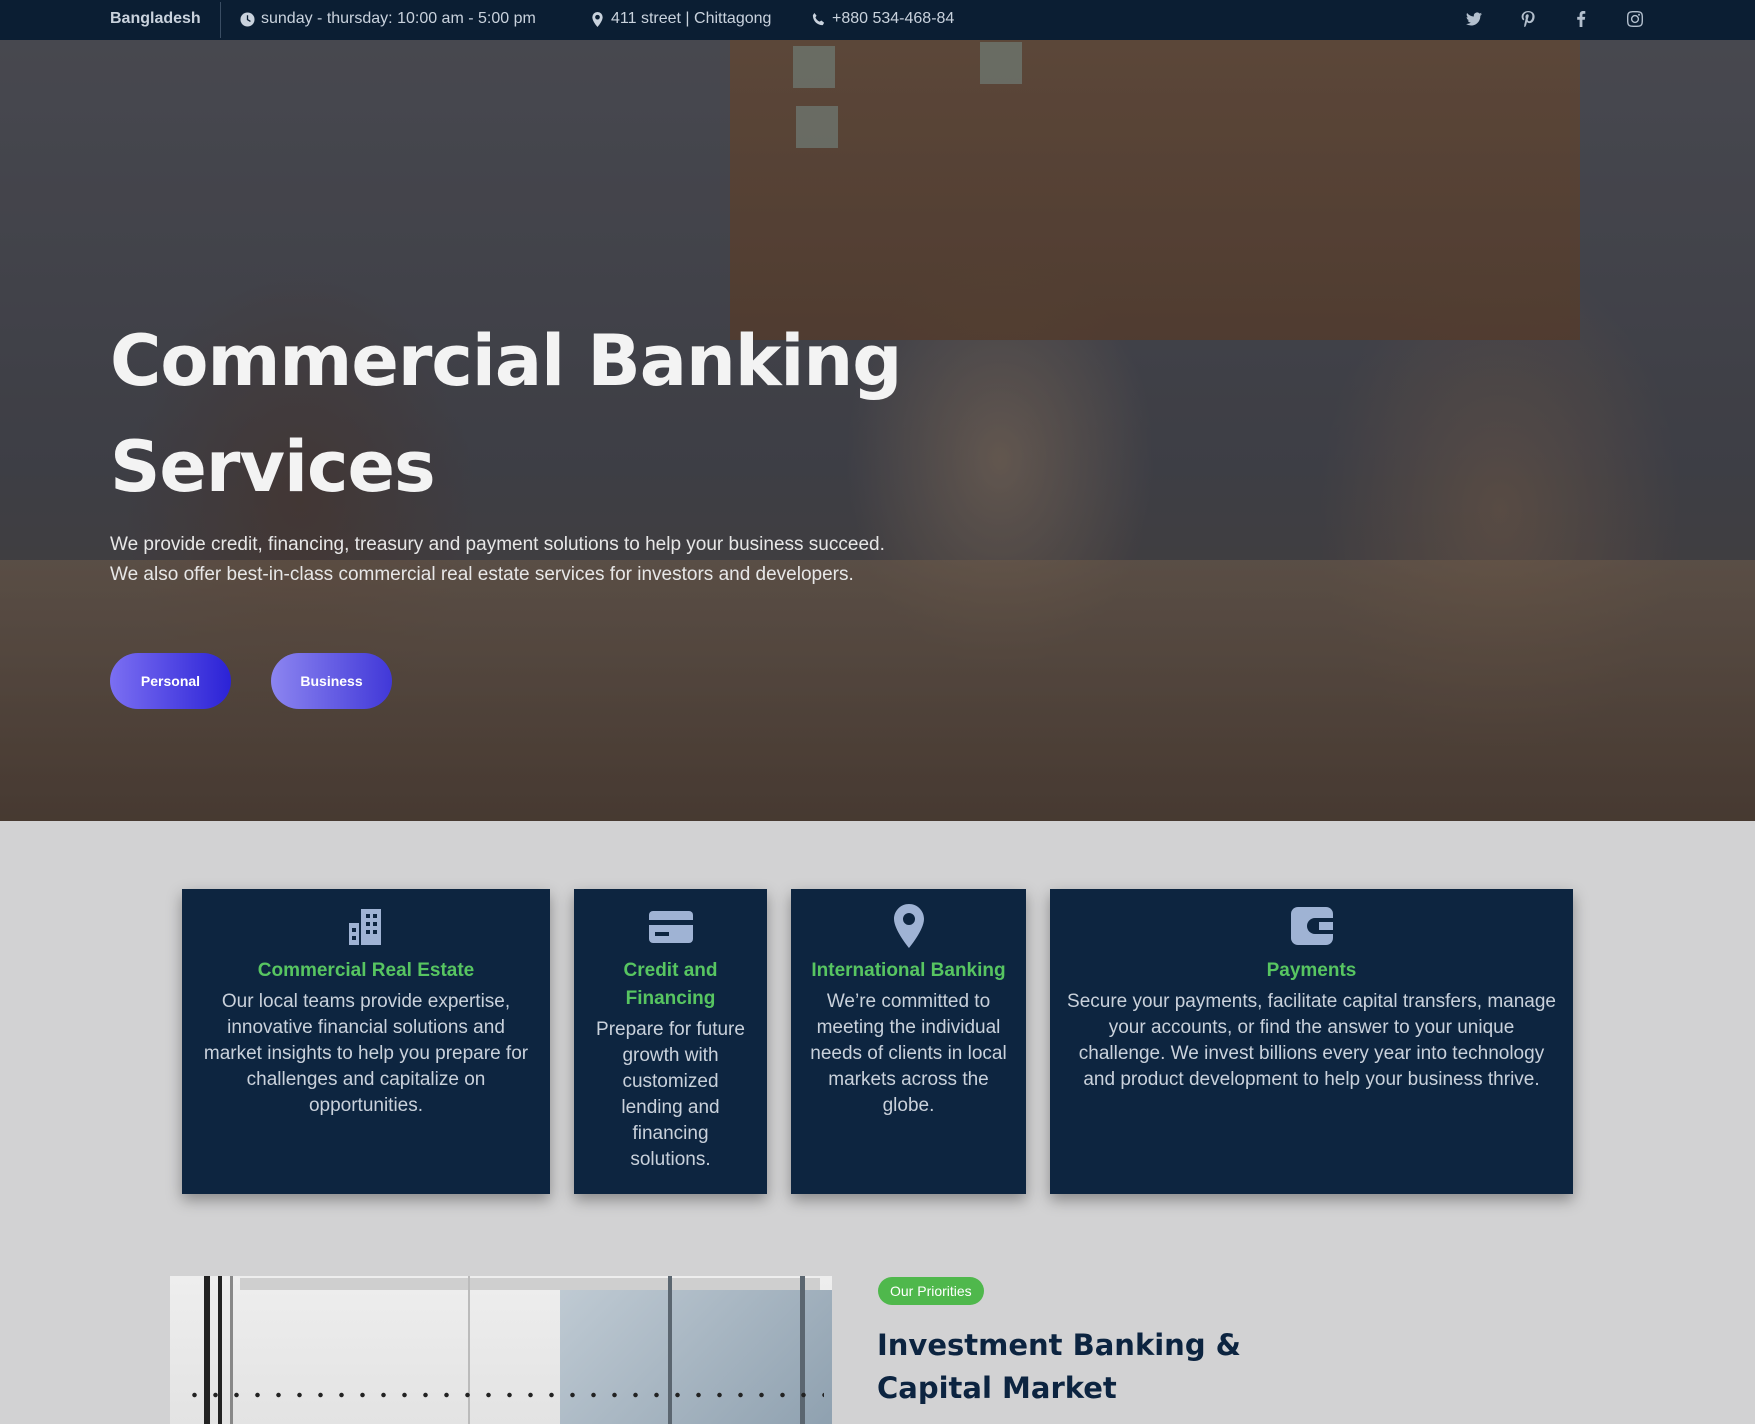  What do you see at coordinates (366, 926) in the screenshot?
I see `building-icon` at bounding box center [366, 926].